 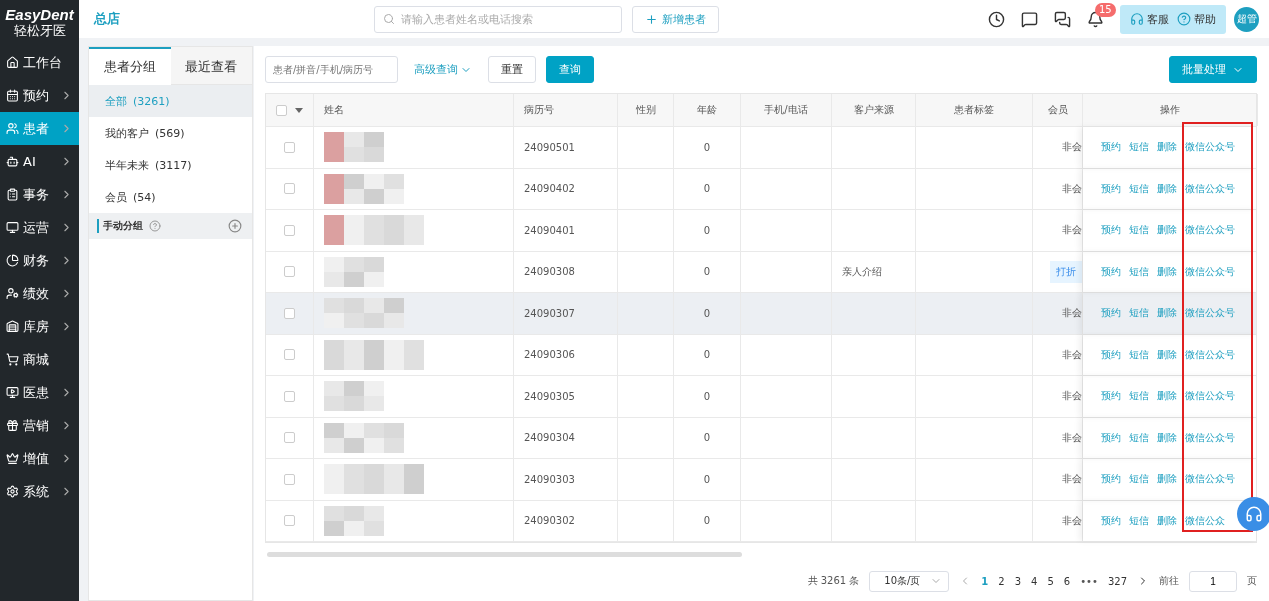 I want to click on sidebar-item: 营销, so click(x=39, y=425).